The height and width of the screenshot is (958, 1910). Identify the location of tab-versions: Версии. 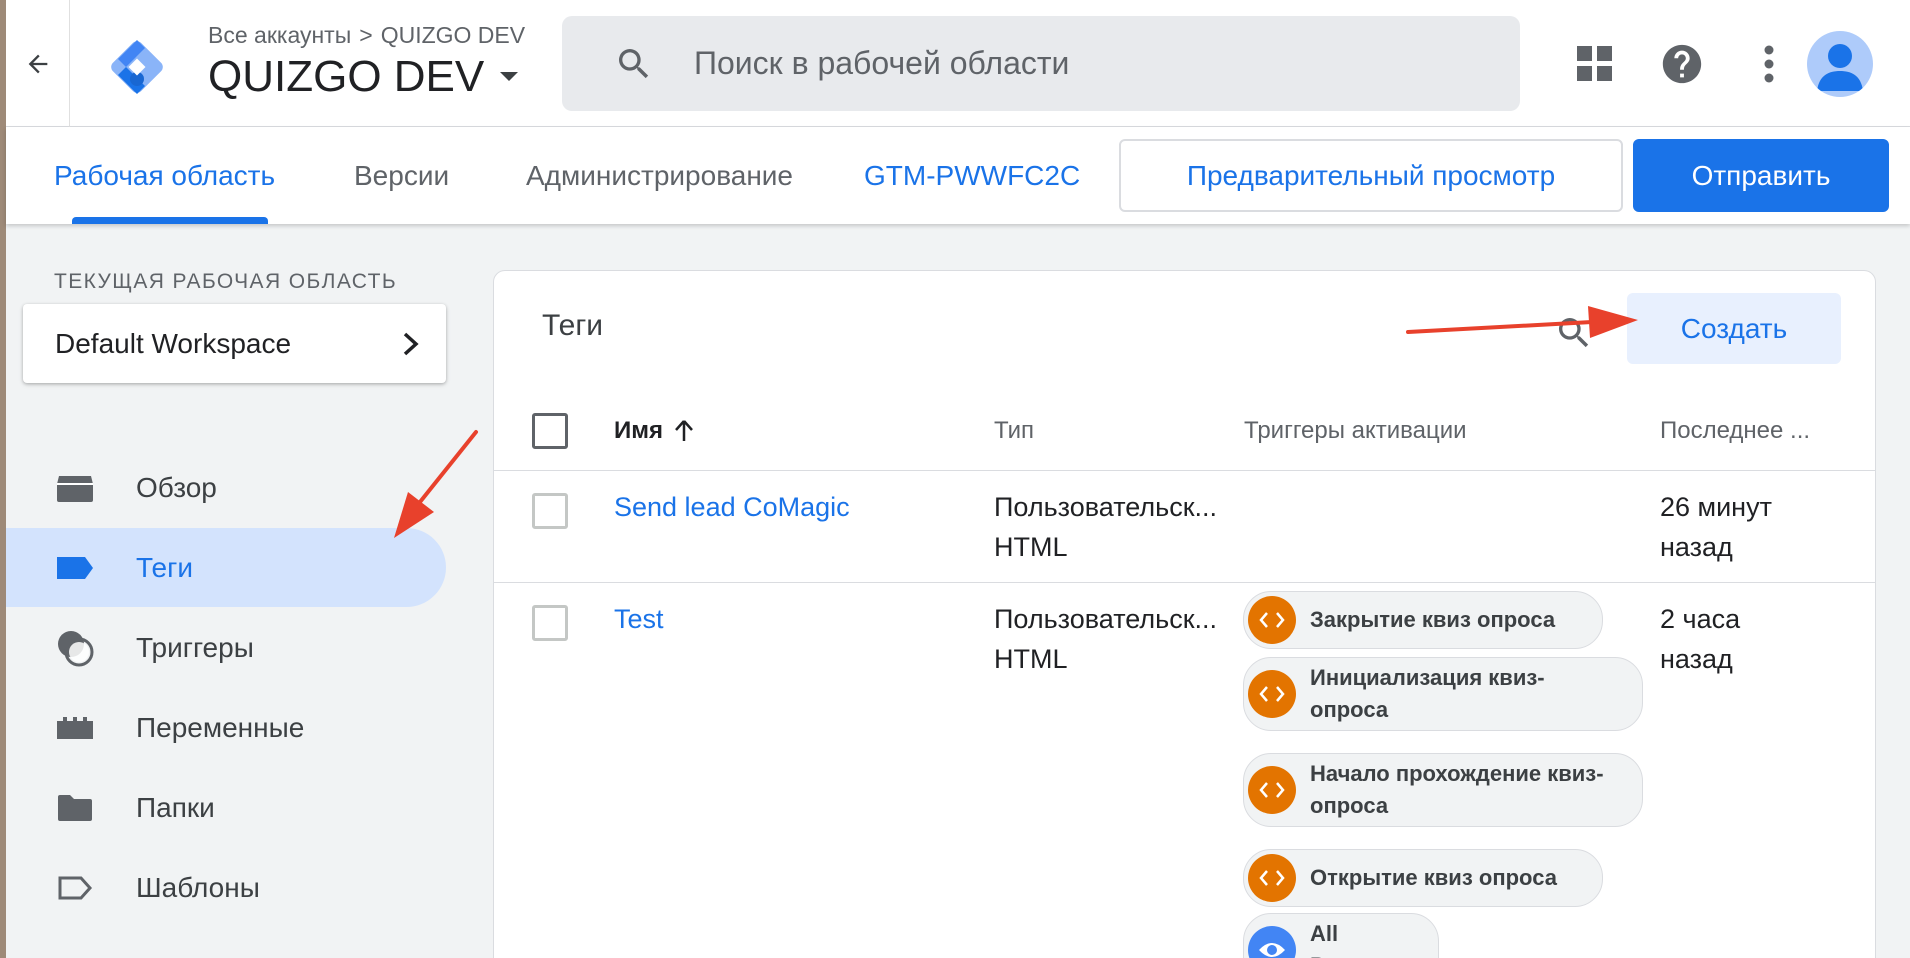
(401, 175).